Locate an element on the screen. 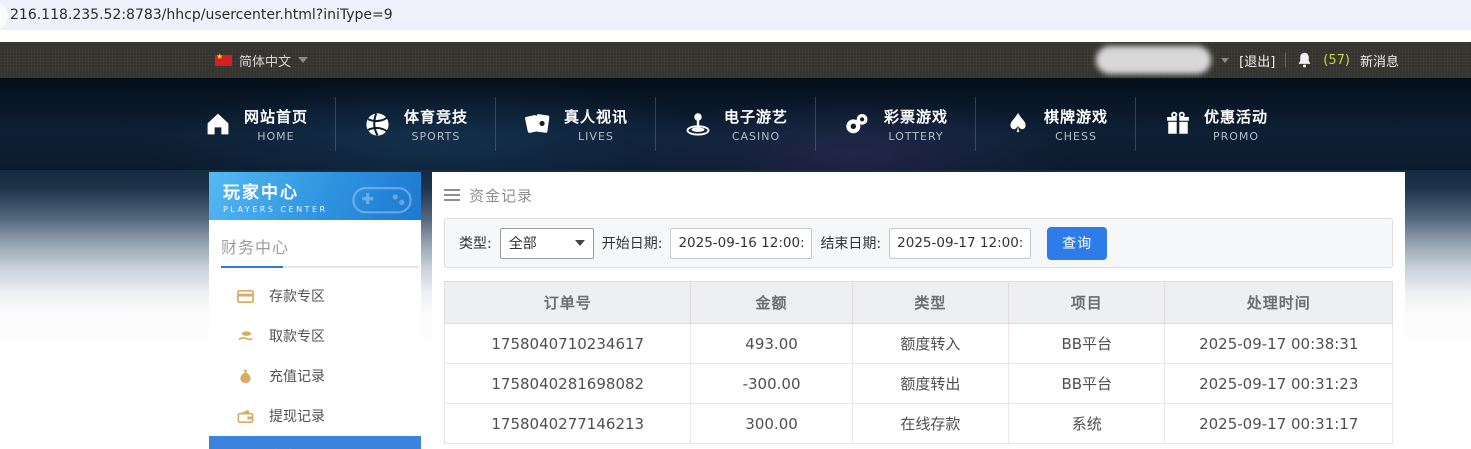 The width and height of the screenshot is (1471, 449). col-order-number: 订单号 is located at coordinates (567, 302).